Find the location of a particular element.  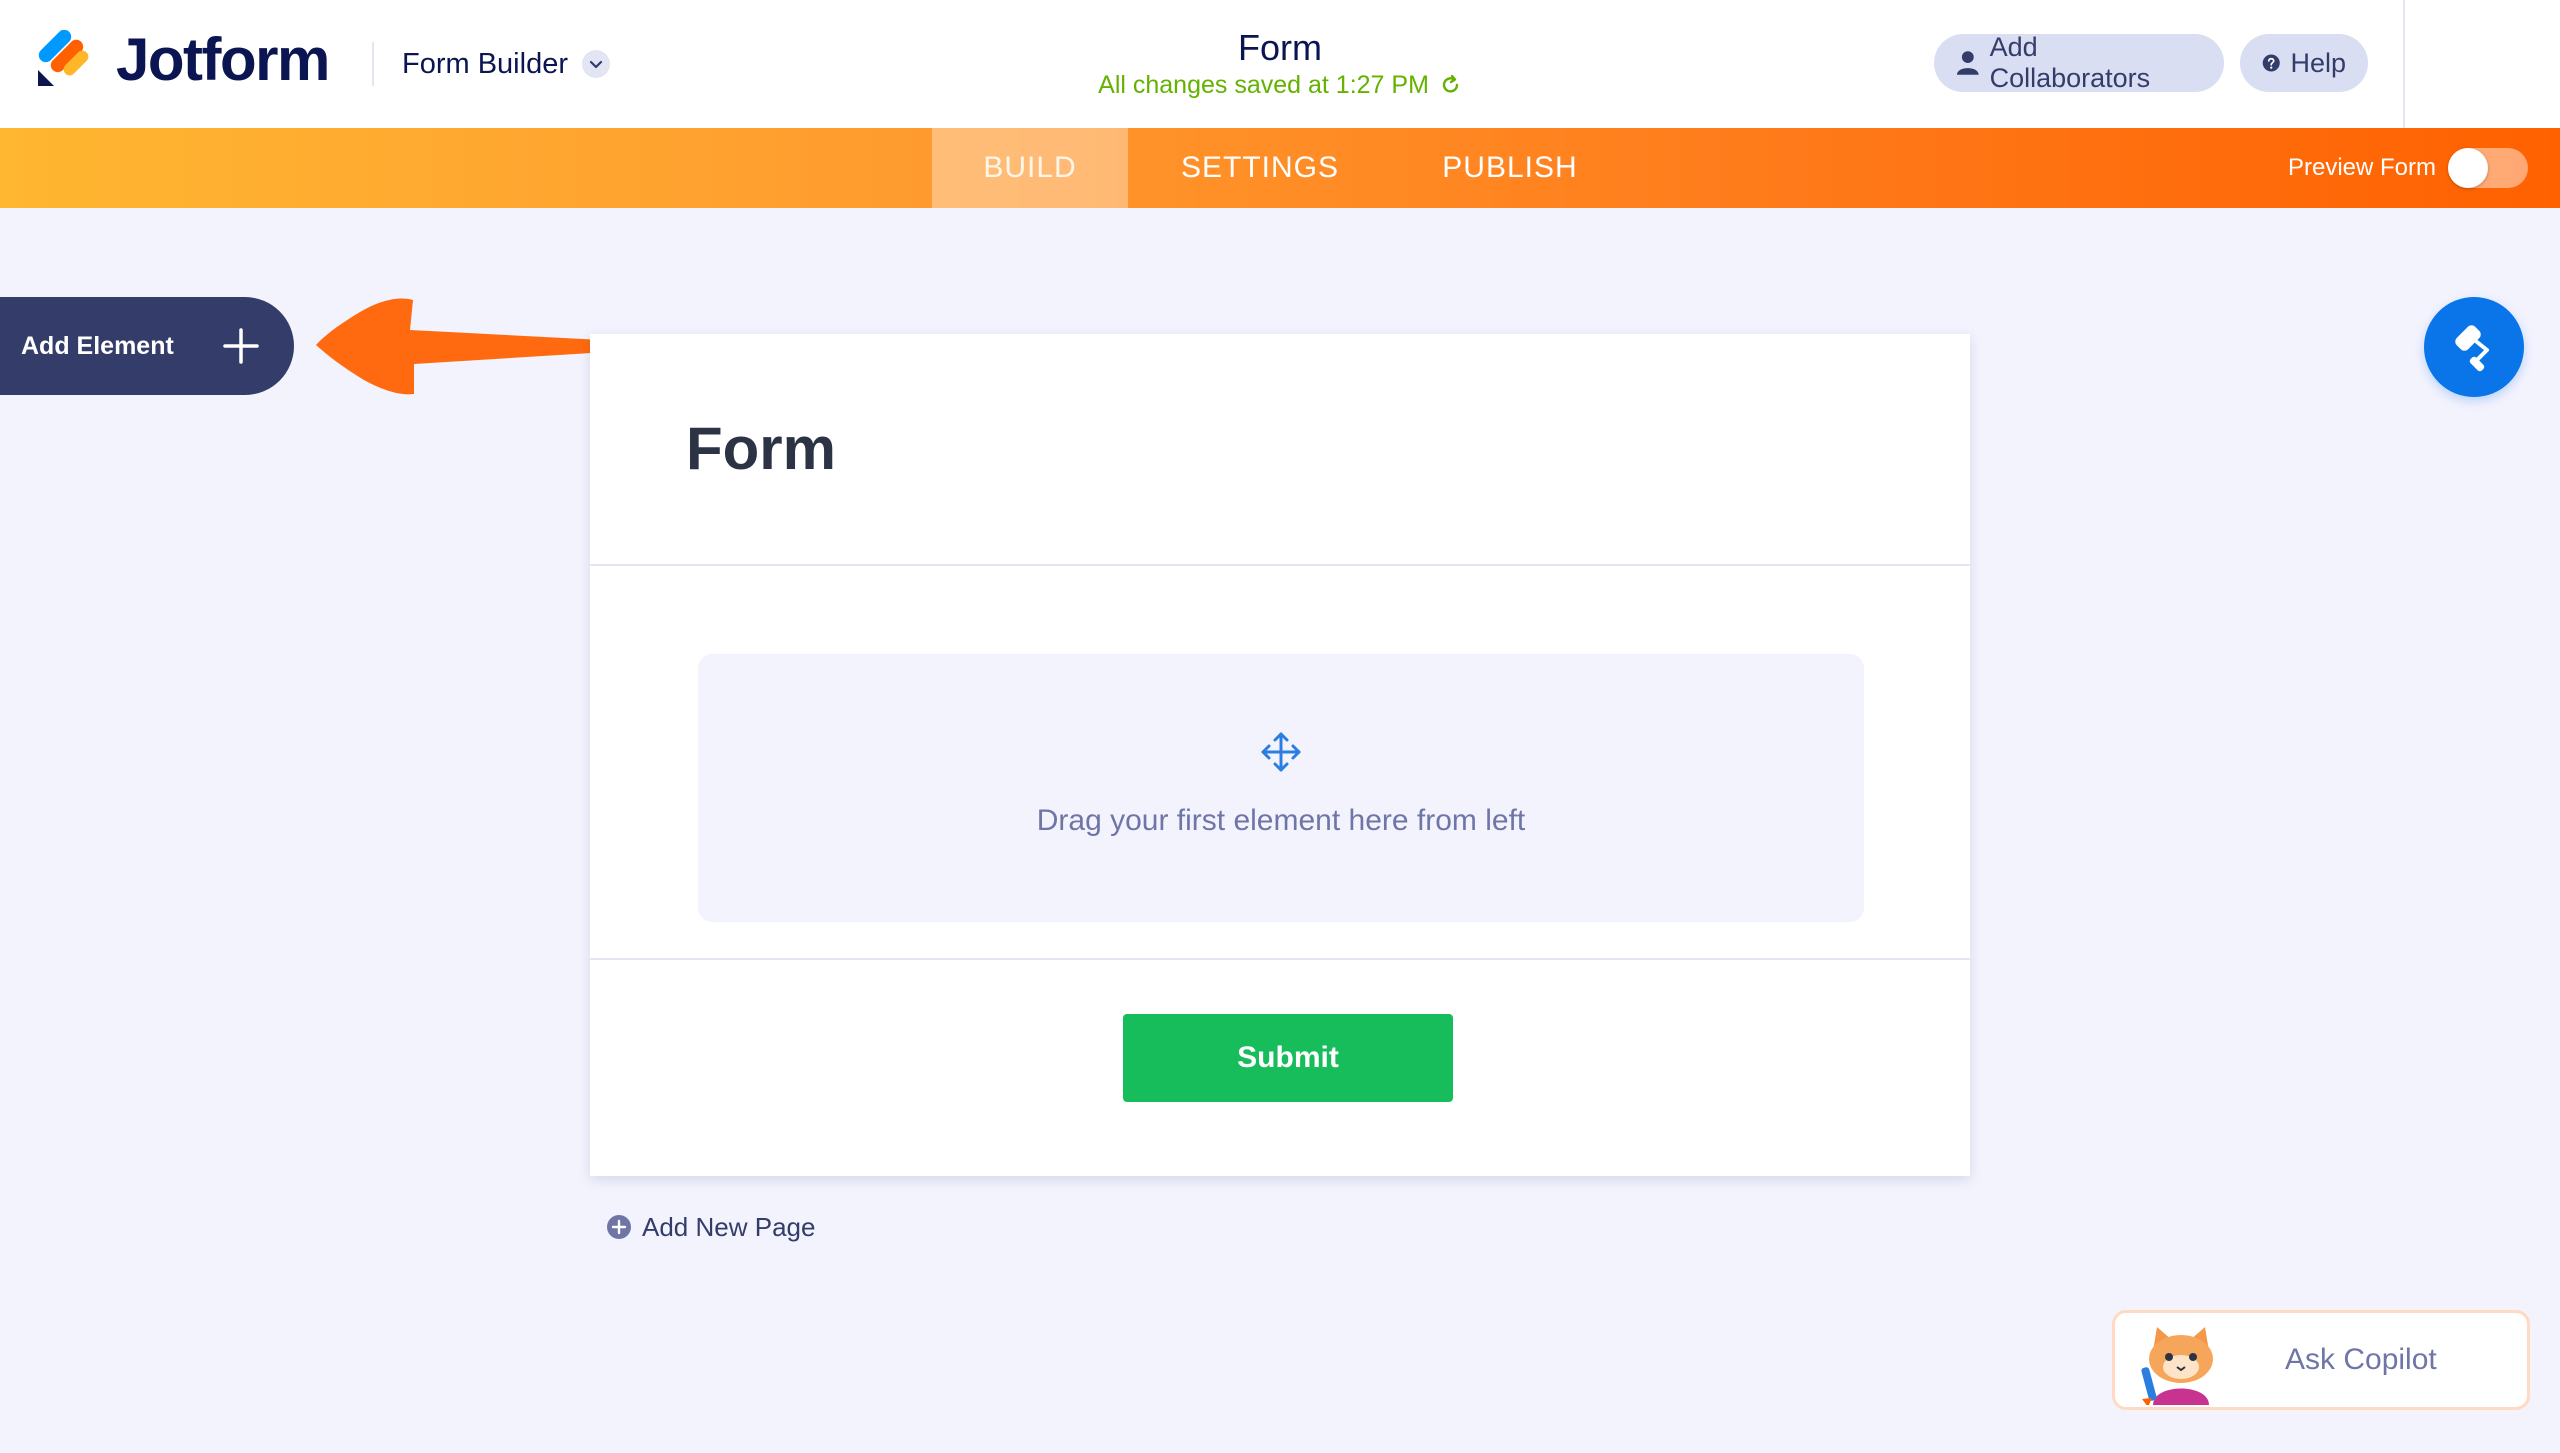

ask-copilot-button: Ask Copilot is located at coordinates (2321, 1360).